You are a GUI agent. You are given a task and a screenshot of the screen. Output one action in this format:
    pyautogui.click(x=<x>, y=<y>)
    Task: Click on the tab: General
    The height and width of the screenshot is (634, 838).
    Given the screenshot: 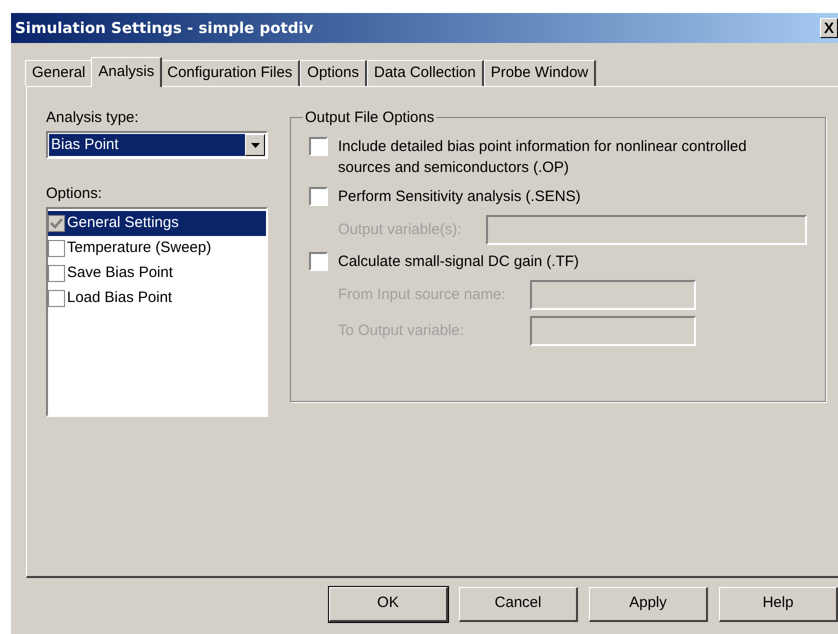 What is the action you would take?
    pyautogui.click(x=59, y=73)
    